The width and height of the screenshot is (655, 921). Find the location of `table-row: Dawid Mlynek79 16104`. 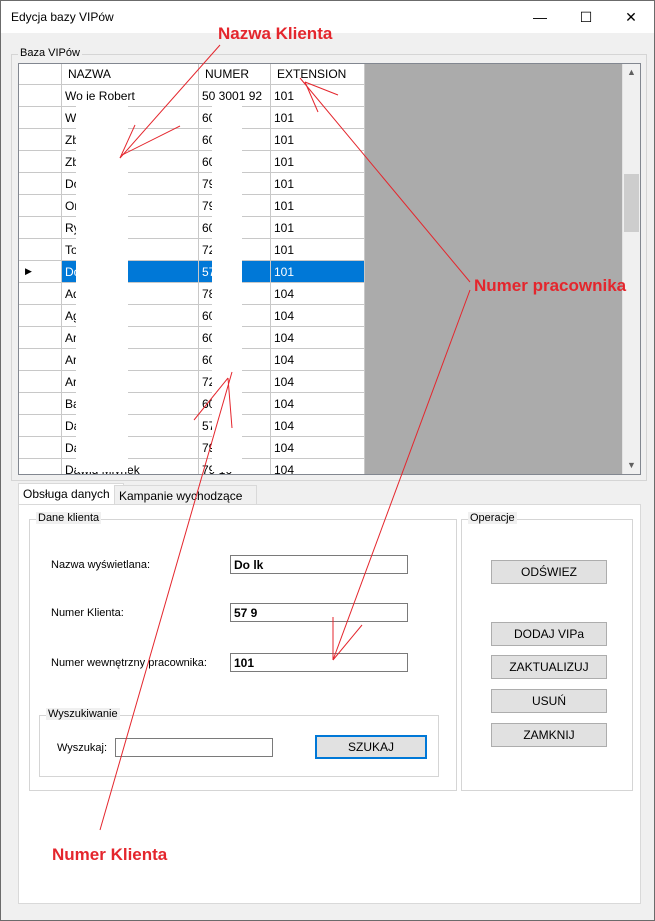

table-row: Dawid Mlynek79 16104 is located at coordinates (192, 466).